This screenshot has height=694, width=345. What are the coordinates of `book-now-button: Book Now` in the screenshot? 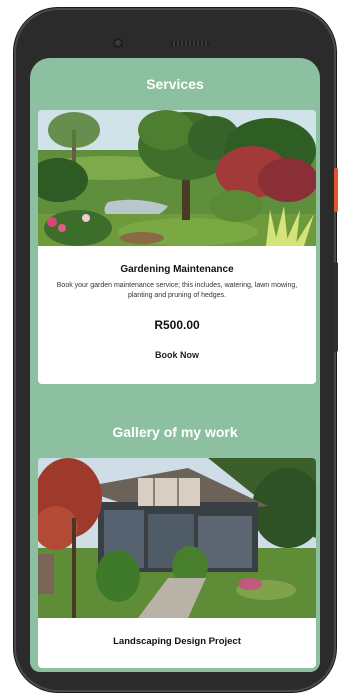 It's located at (177, 355).